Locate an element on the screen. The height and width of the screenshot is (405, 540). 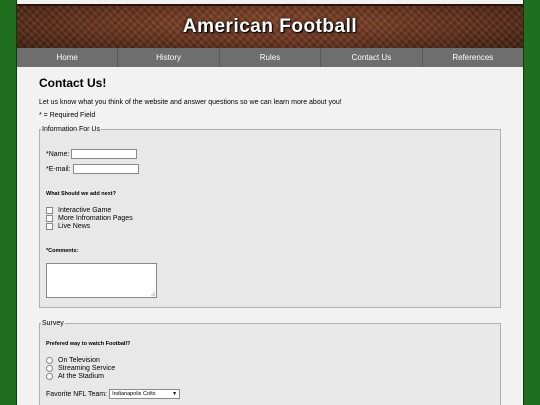
name-field is located at coordinates (104, 154).